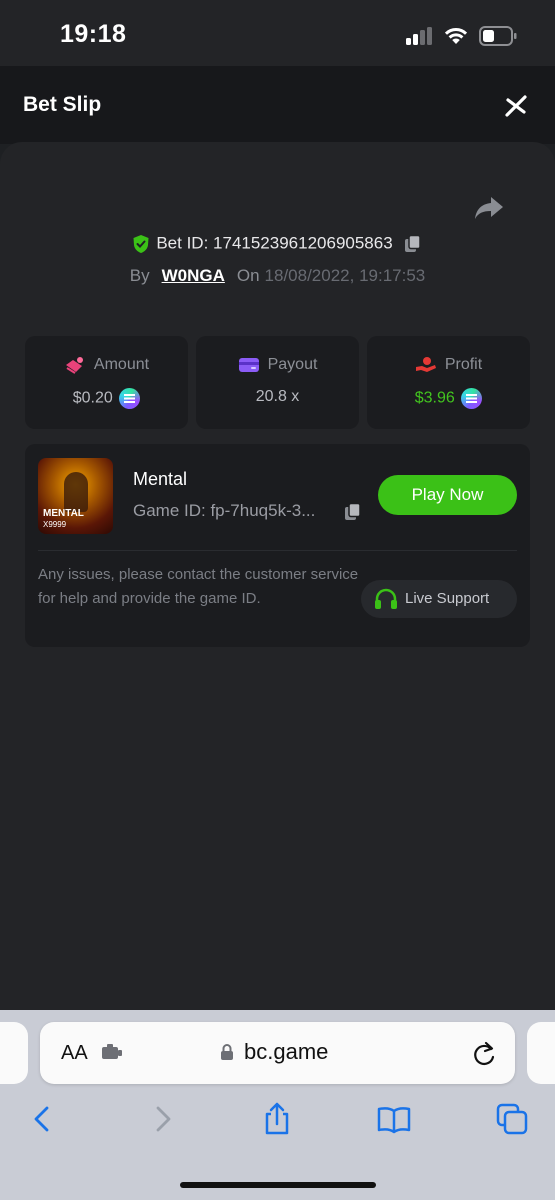 The width and height of the screenshot is (555, 1200). I want to click on bookmarks-icon, so click(394, 1119).